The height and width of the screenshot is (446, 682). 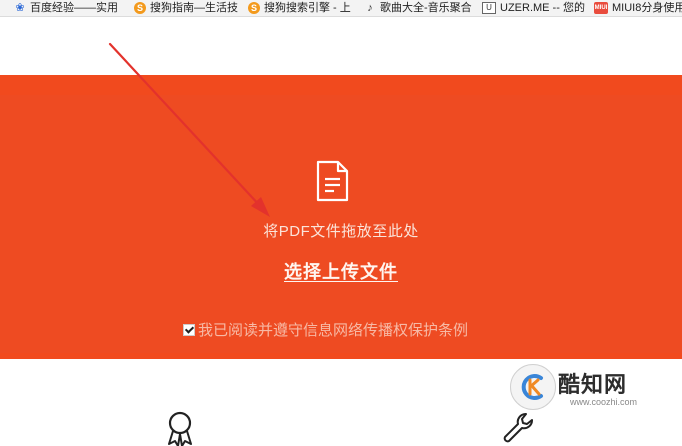 What do you see at coordinates (74, 8) in the screenshot?
I see `bookmark-label: 百度经验——实用` at bounding box center [74, 8].